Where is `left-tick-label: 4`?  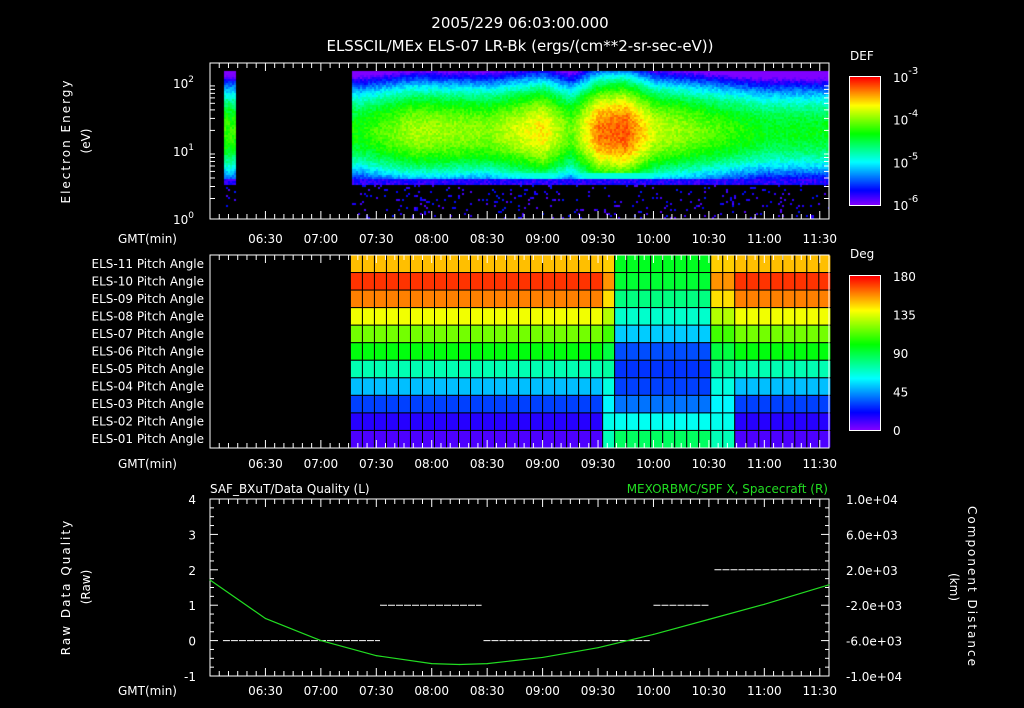
left-tick-label: 4 is located at coordinates (192, 500).